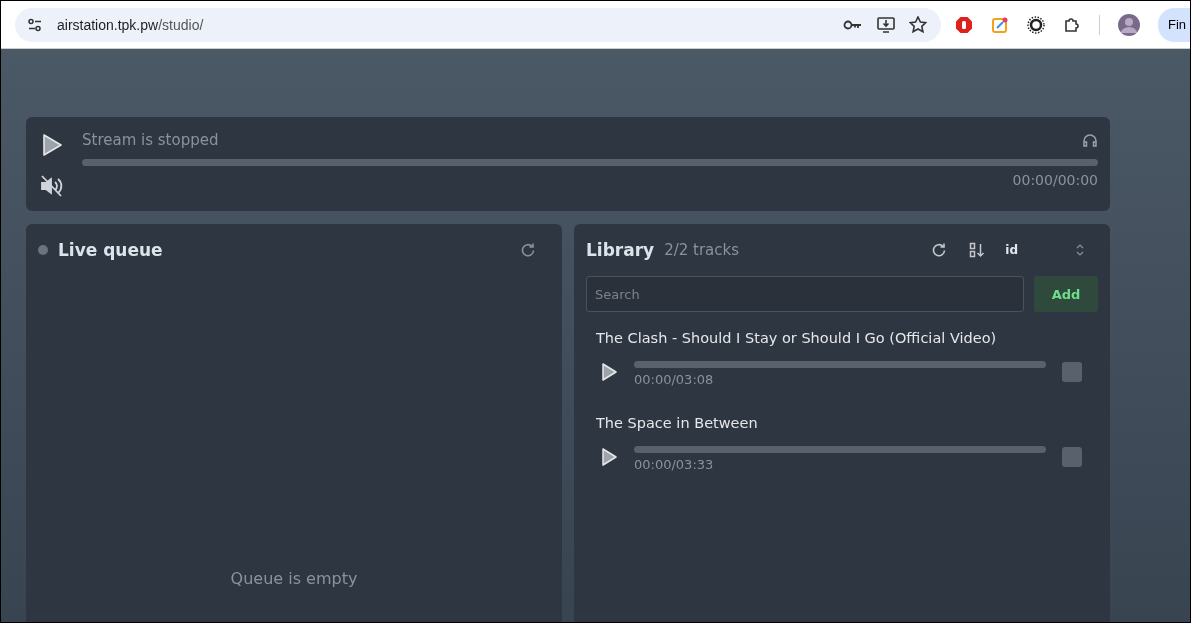 Image resolution: width=1191 pixels, height=623 pixels. I want to click on key-icon, so click(853, 24).